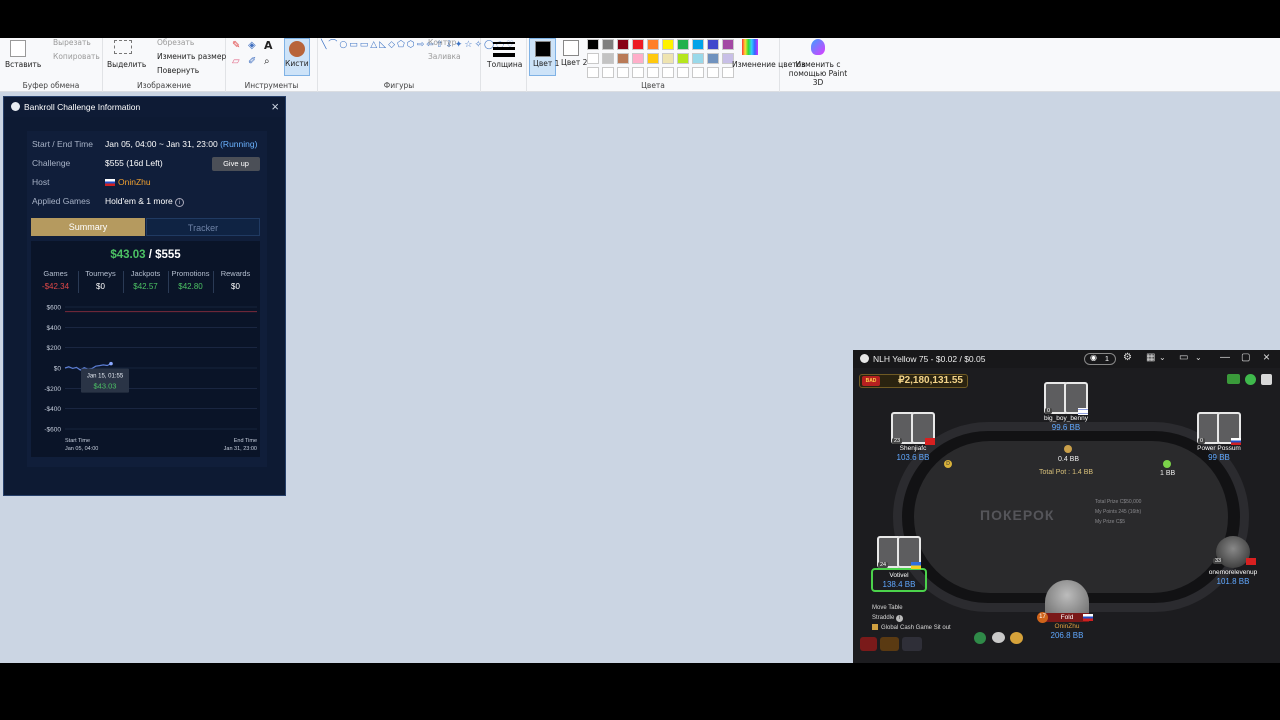  What do you see at coordinates (252, 45) in the screenshot?
I see `fill-icon: ◈` at bounding box center [252, 45].